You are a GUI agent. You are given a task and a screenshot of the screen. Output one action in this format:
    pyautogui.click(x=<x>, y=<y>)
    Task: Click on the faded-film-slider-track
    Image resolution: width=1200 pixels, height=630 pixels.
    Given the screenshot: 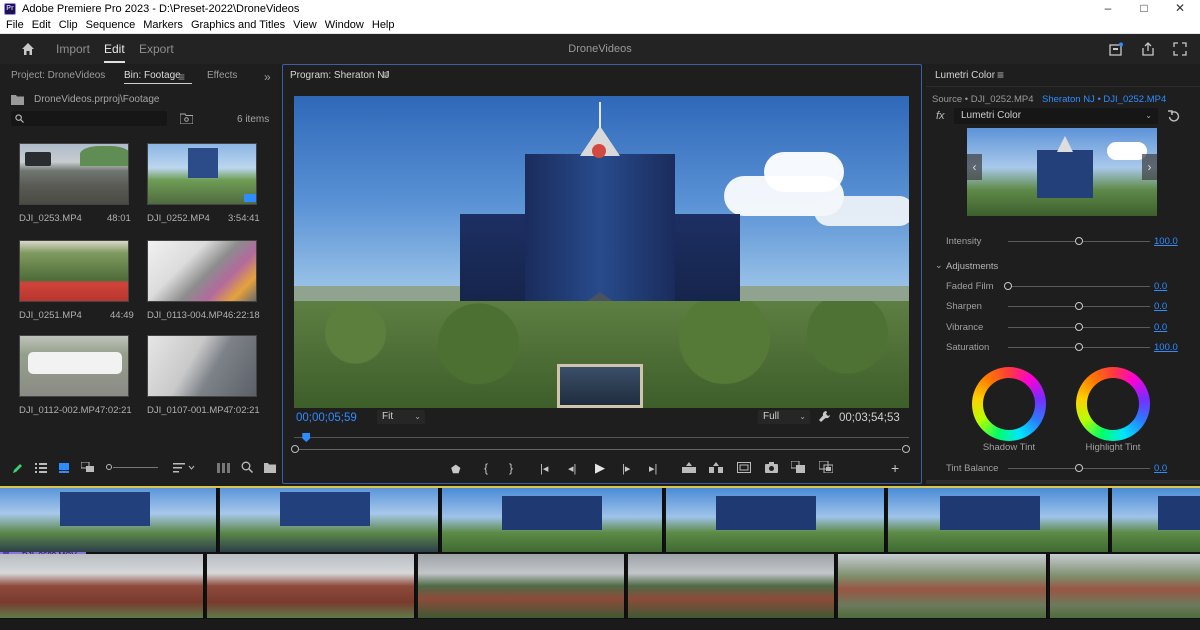 What is the action you would take?
    pyautogui.click(x=1079, y=286)
    